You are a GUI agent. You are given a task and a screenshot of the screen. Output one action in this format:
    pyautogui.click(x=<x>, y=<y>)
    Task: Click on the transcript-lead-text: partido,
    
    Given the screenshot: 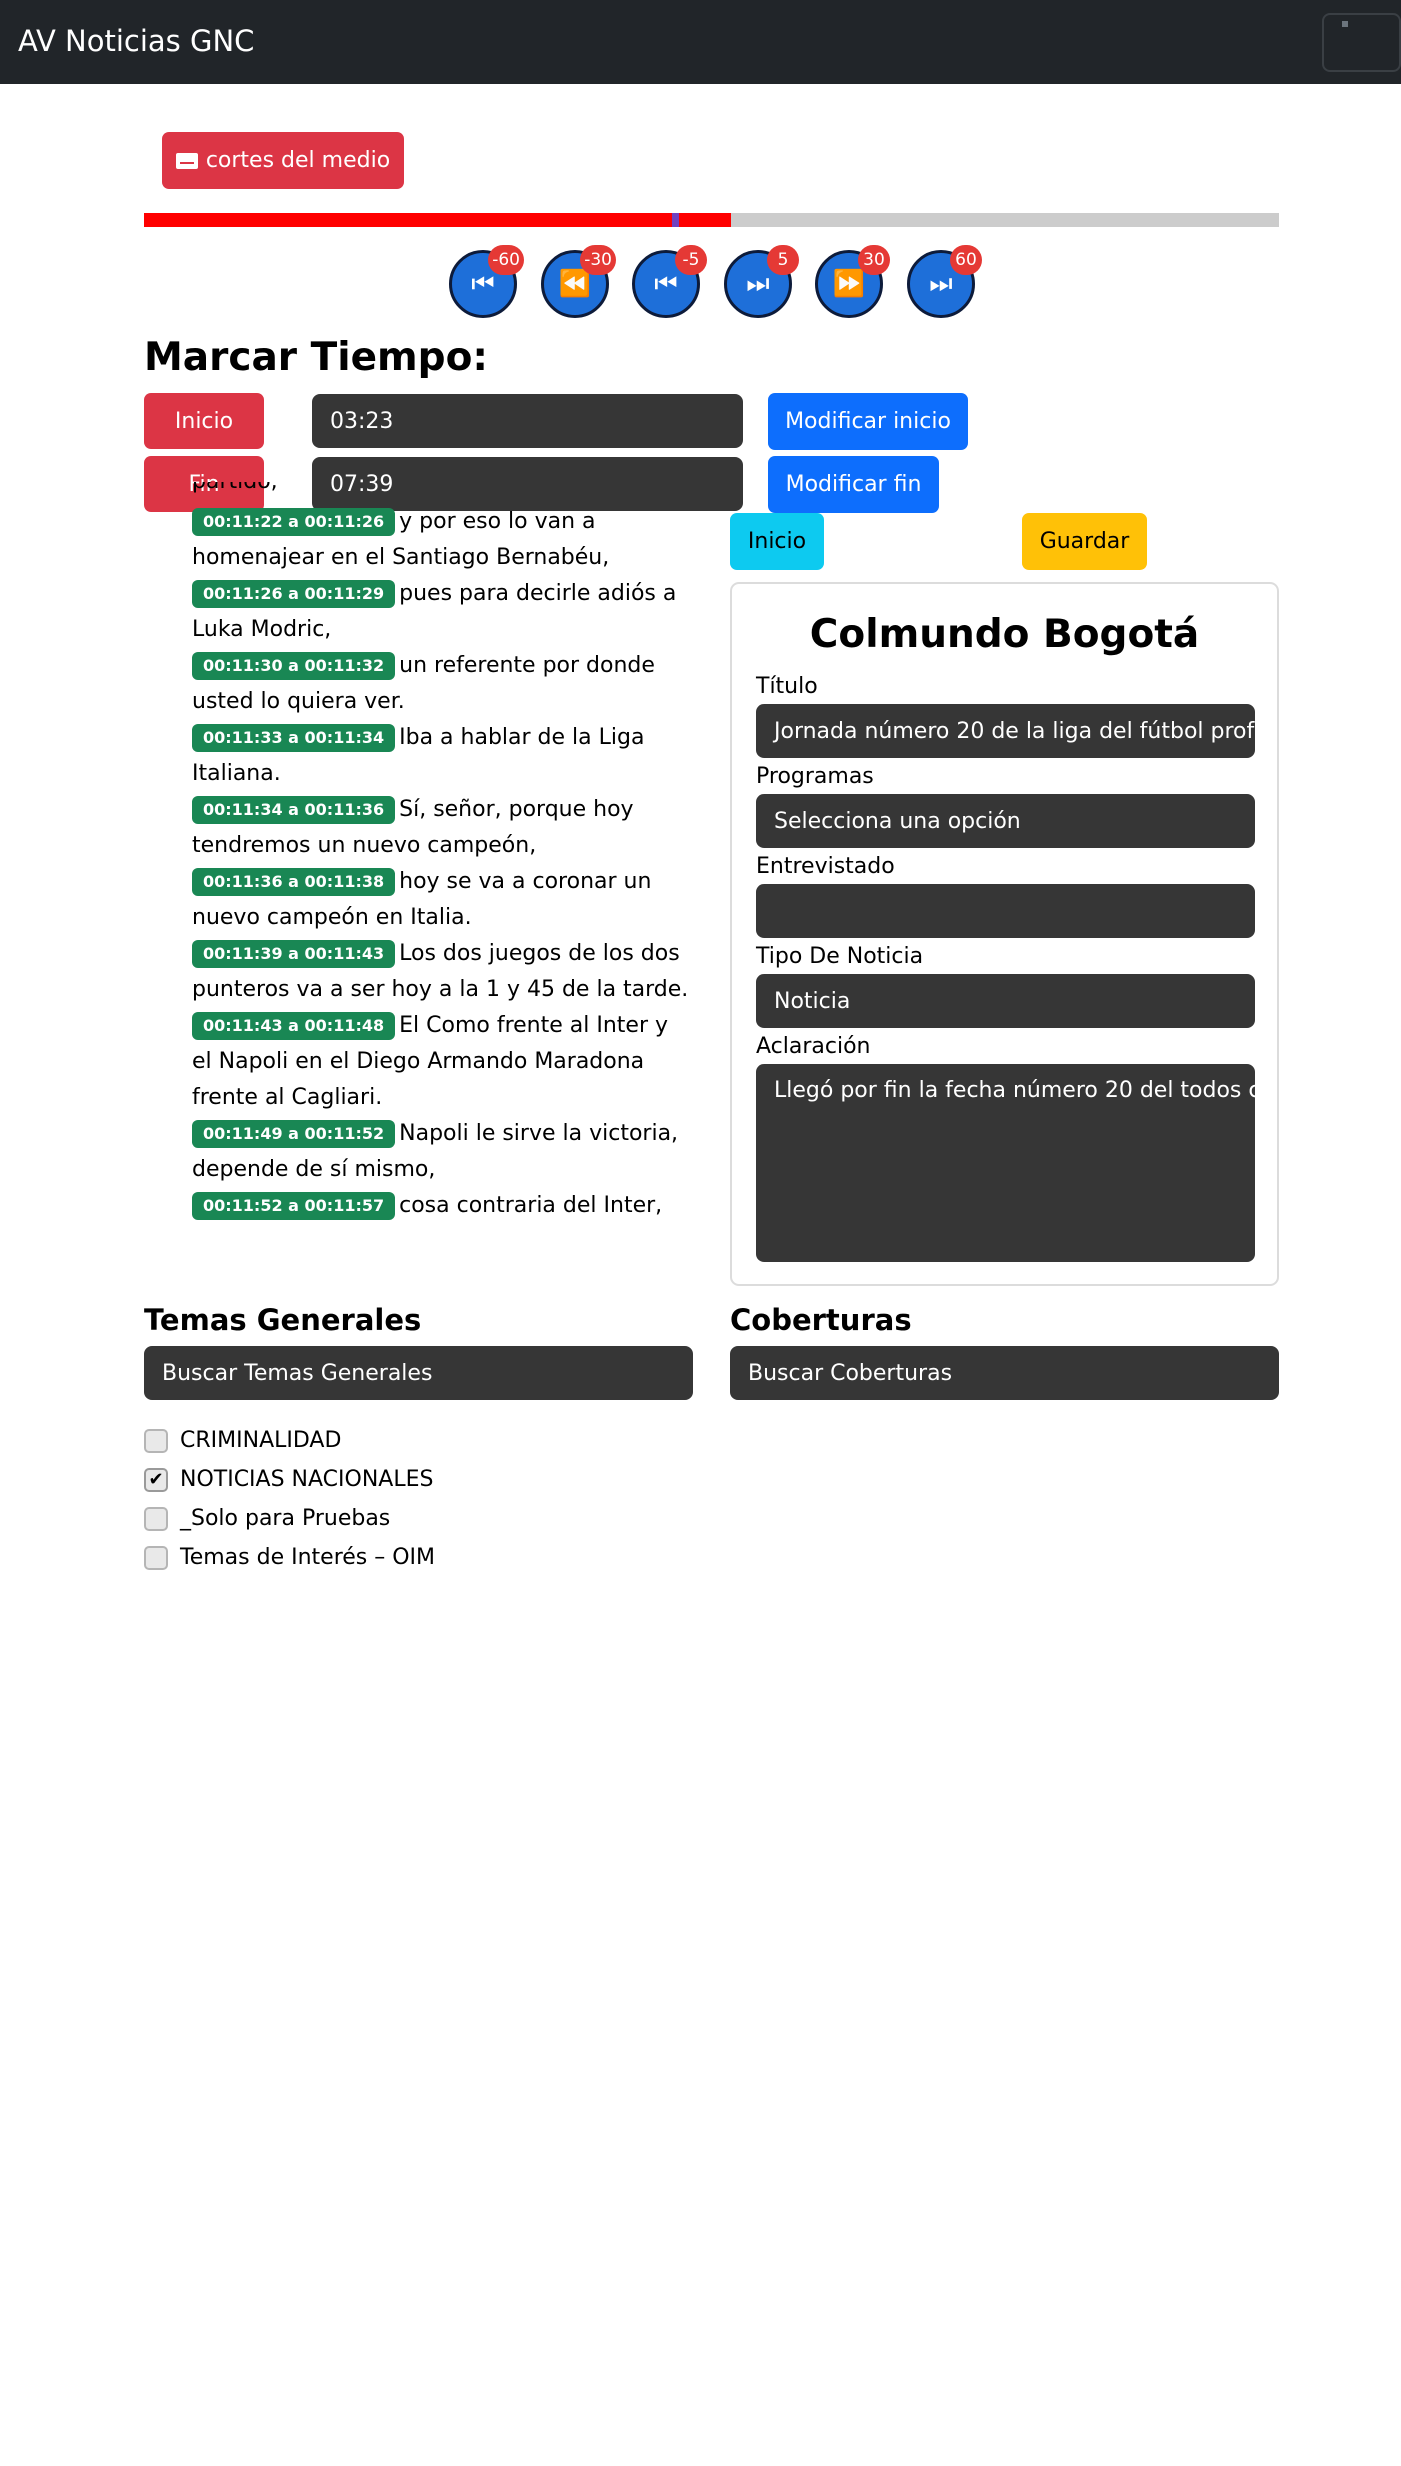 What is the action you would take?
    pyautogui.click(x=235, y=488)
    